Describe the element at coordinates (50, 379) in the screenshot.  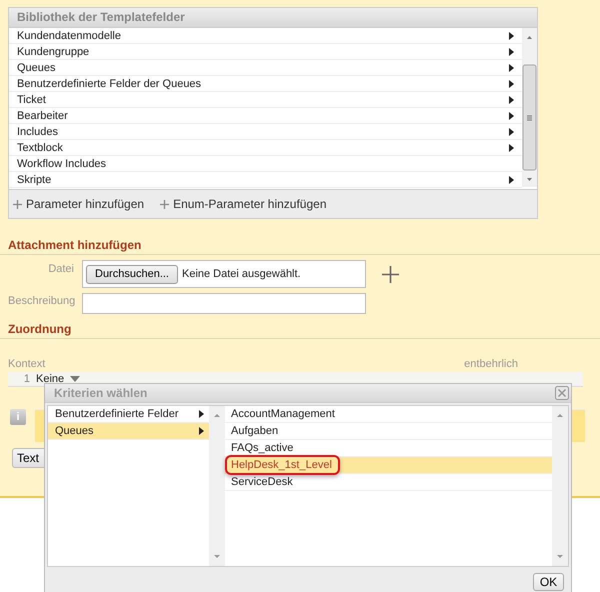
I see `context-dropdown: Keine` at that location.